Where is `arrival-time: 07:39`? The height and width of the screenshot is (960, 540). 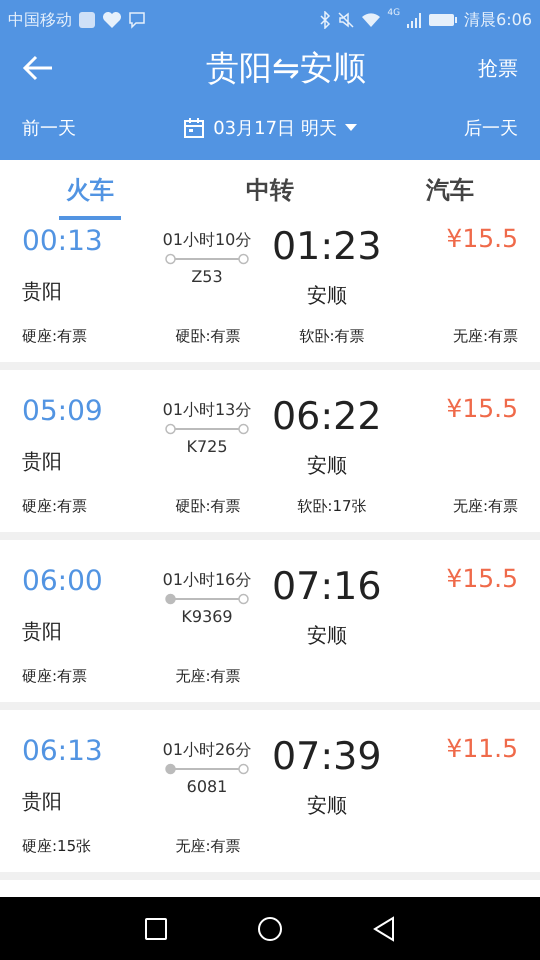 arrival-time: 07:39 is located at coordinates (327, 756).